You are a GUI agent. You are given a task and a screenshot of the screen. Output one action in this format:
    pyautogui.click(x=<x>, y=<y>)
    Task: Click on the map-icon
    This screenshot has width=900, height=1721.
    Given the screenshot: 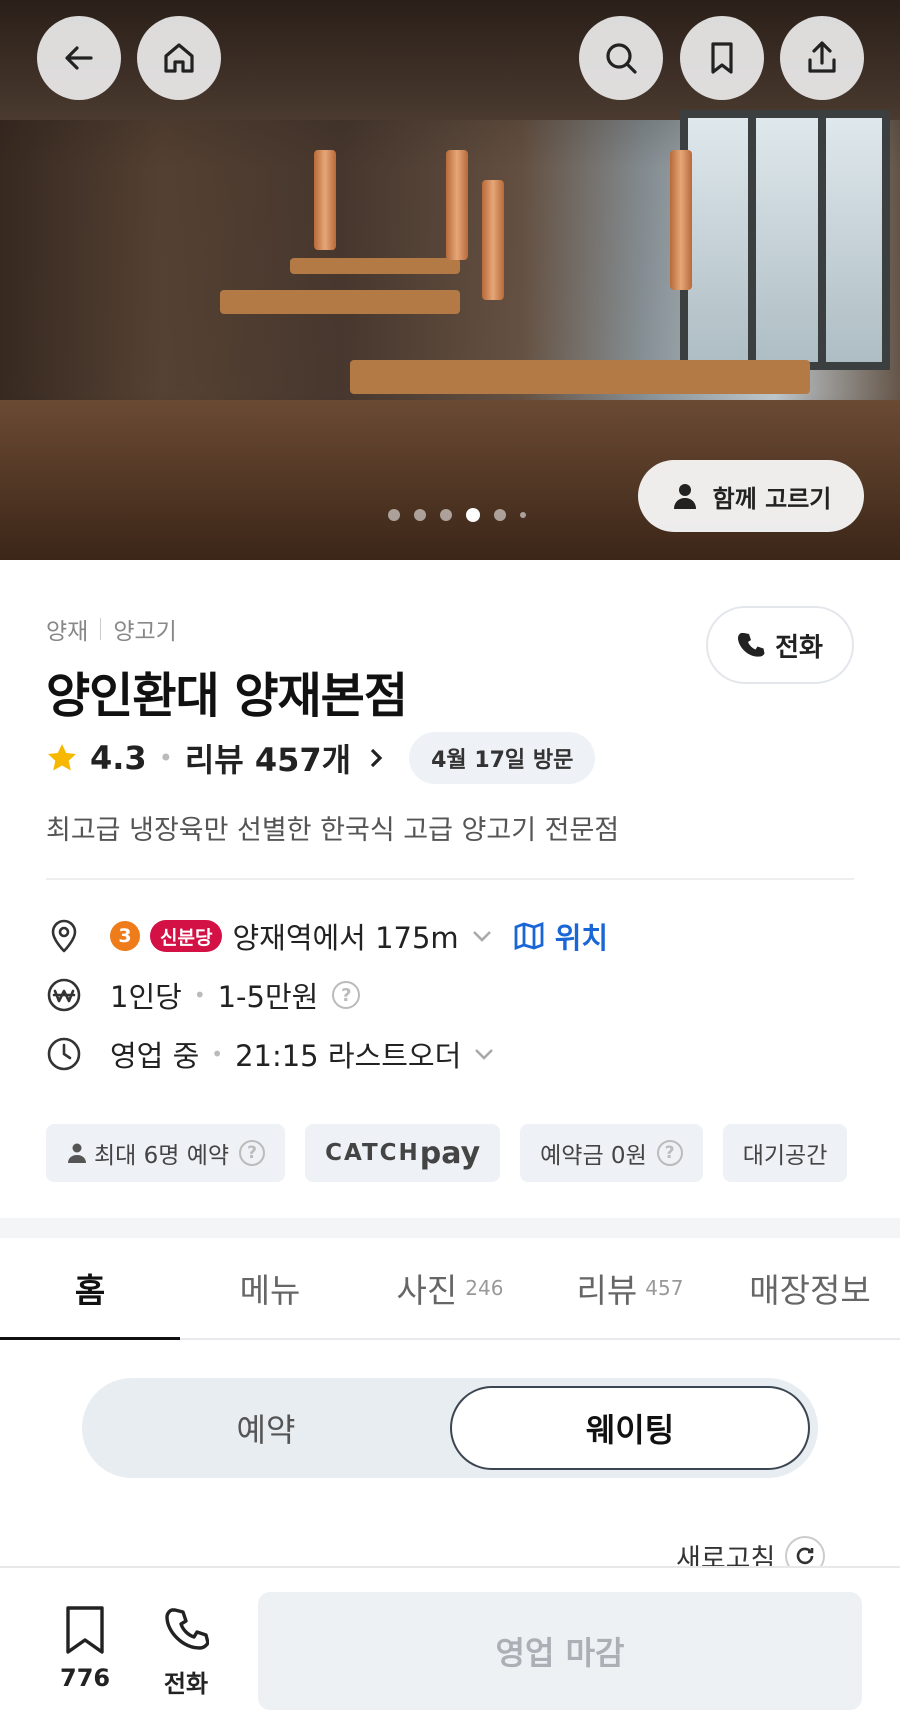 What is the action you would take?
    pyautogui.click(x=529, y=936)
    